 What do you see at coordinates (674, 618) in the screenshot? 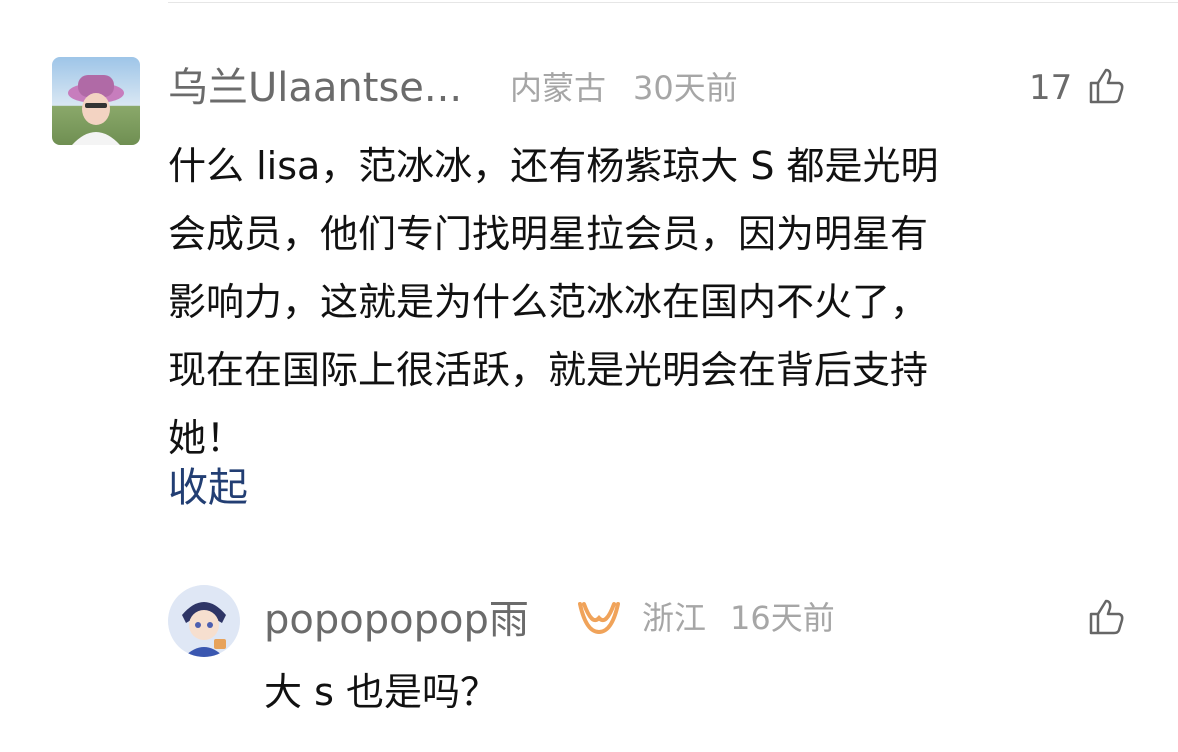
I see `reply-location: 浙江` at bounding box center [674, 618].